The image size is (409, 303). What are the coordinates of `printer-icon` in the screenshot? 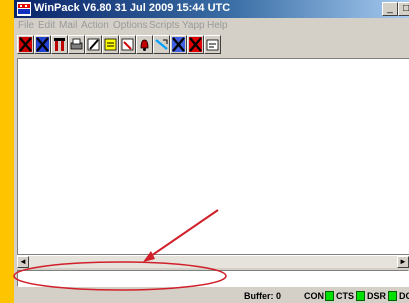 It's located at (76, 44).